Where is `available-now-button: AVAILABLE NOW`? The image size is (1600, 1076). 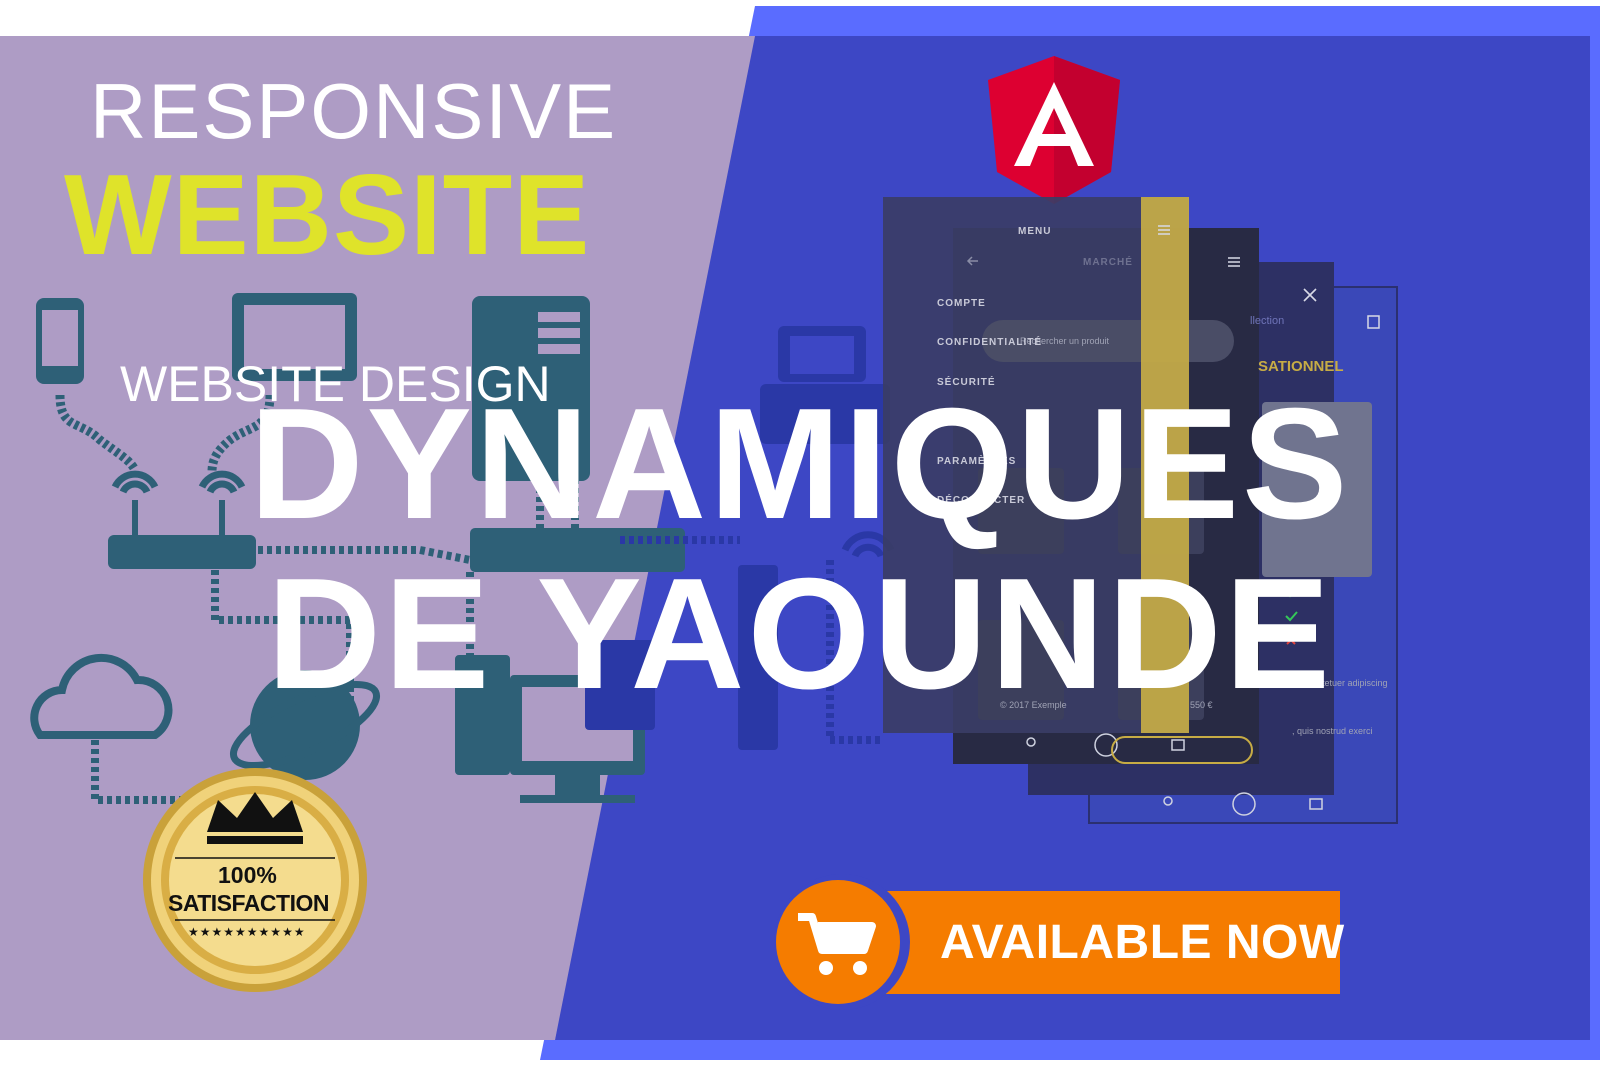
available-now-button: AVAILABLE NOW is located at coordinates (1142, 942).